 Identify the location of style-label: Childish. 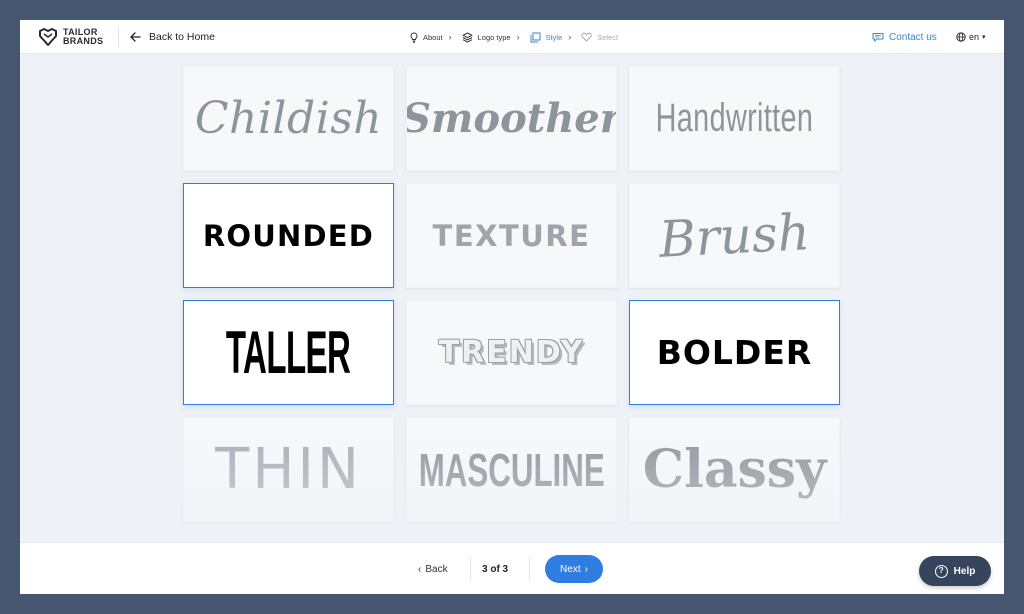
(288, 118).